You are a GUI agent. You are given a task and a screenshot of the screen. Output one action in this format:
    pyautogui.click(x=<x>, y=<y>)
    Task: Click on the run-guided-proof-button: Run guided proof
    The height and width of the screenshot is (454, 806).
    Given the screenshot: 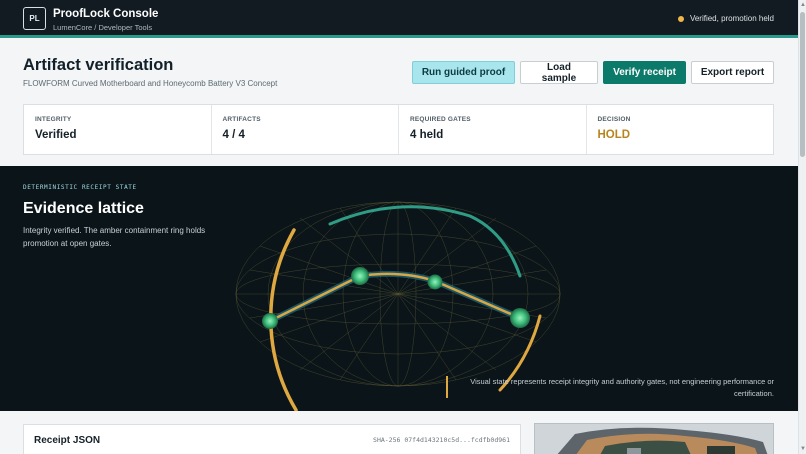 What is the action you would take?
    pyautogui.click(x=463, y=72)
    